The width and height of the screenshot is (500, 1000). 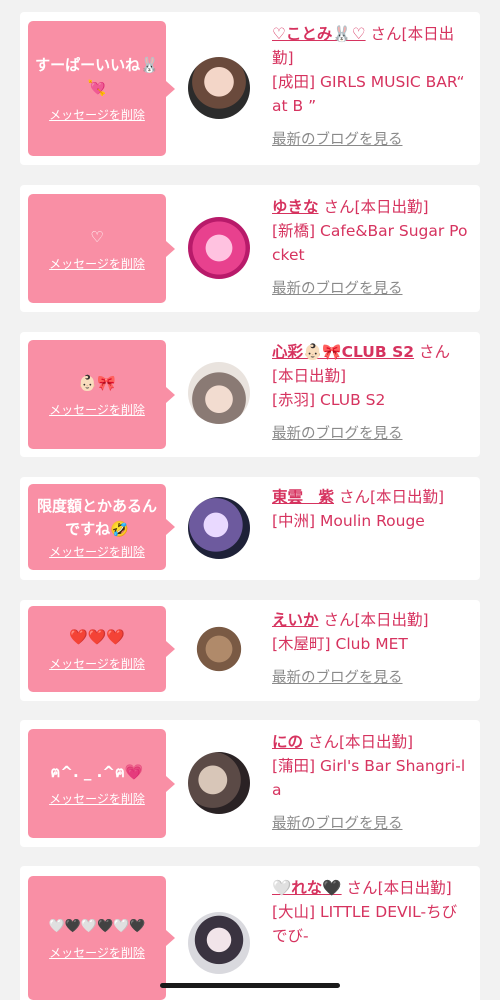 I want to click on shop-name: Club MET, so click(x=371, y=644).